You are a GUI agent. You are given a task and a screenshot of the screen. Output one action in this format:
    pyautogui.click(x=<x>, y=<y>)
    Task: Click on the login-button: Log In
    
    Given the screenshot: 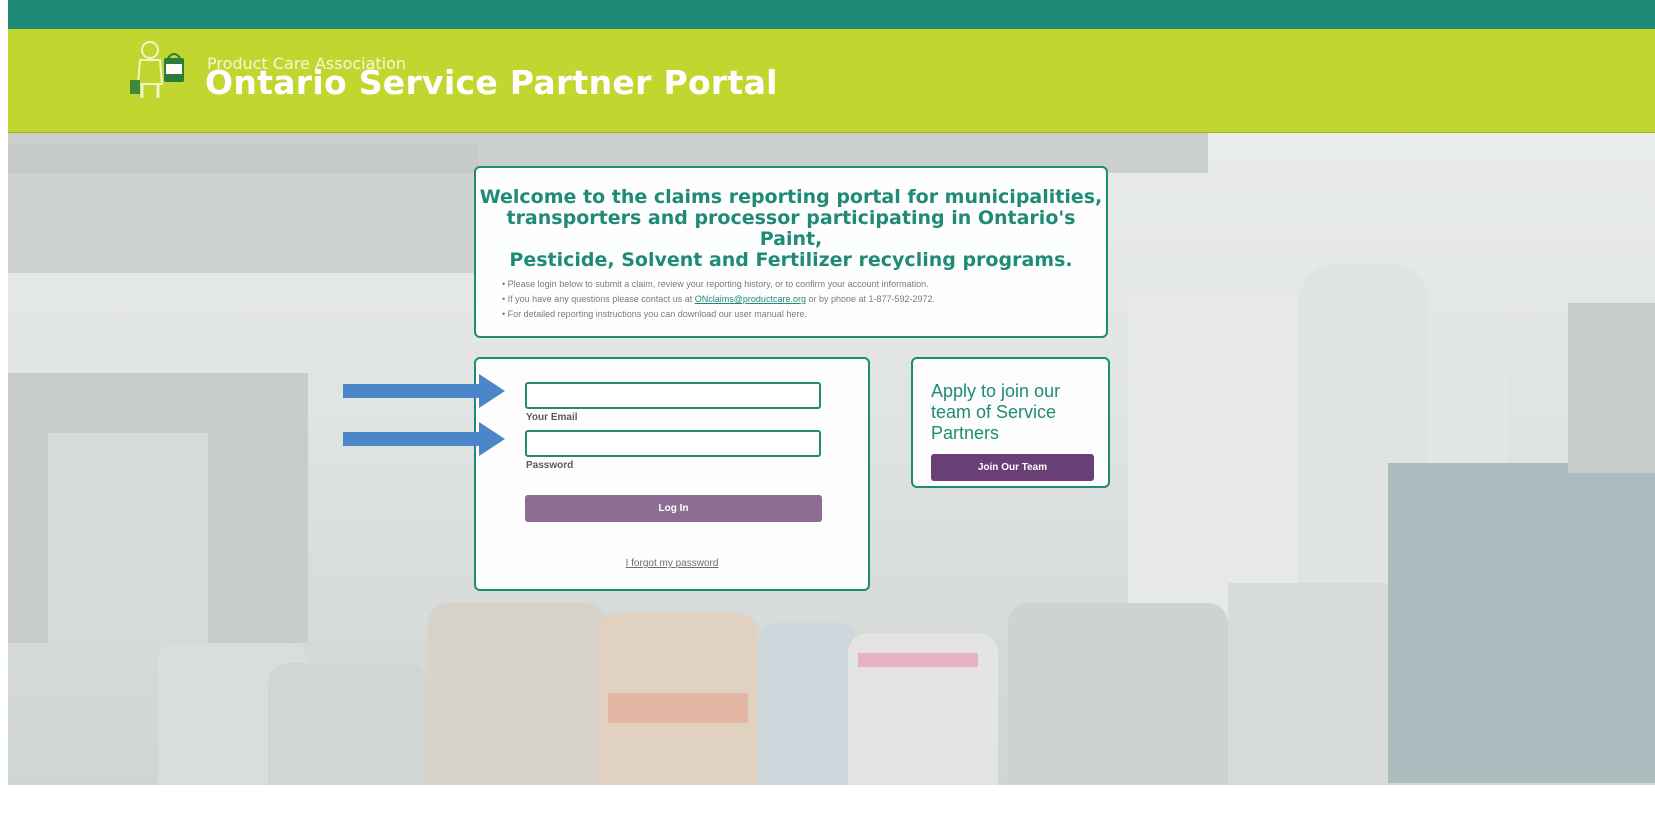 What is the action you would take?
    pyautogui.click(x=673, y=508)
    